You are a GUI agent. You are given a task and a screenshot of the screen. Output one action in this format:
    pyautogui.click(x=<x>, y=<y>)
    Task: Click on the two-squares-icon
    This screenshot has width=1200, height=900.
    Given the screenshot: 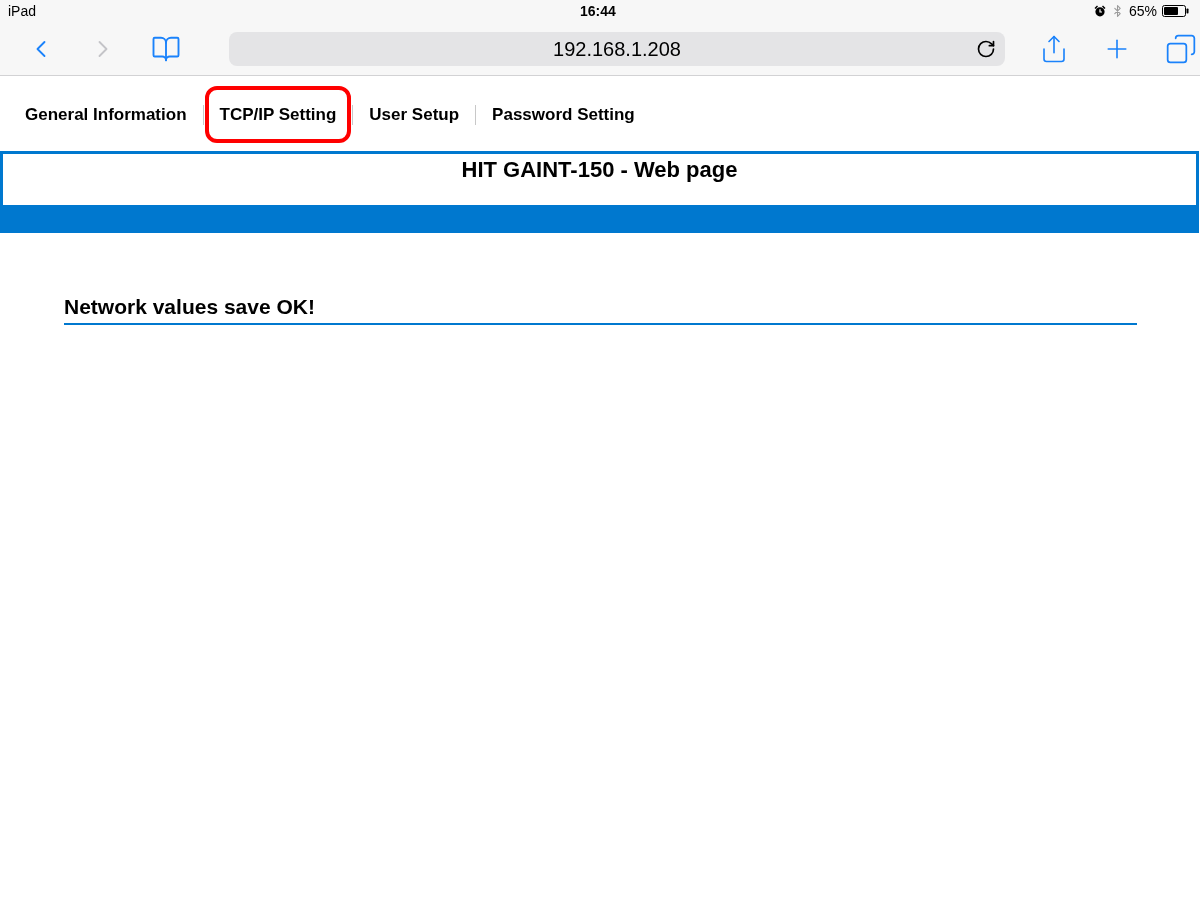 What is the action you would take?
    pyautogui.click(x=1181, y=48)
    